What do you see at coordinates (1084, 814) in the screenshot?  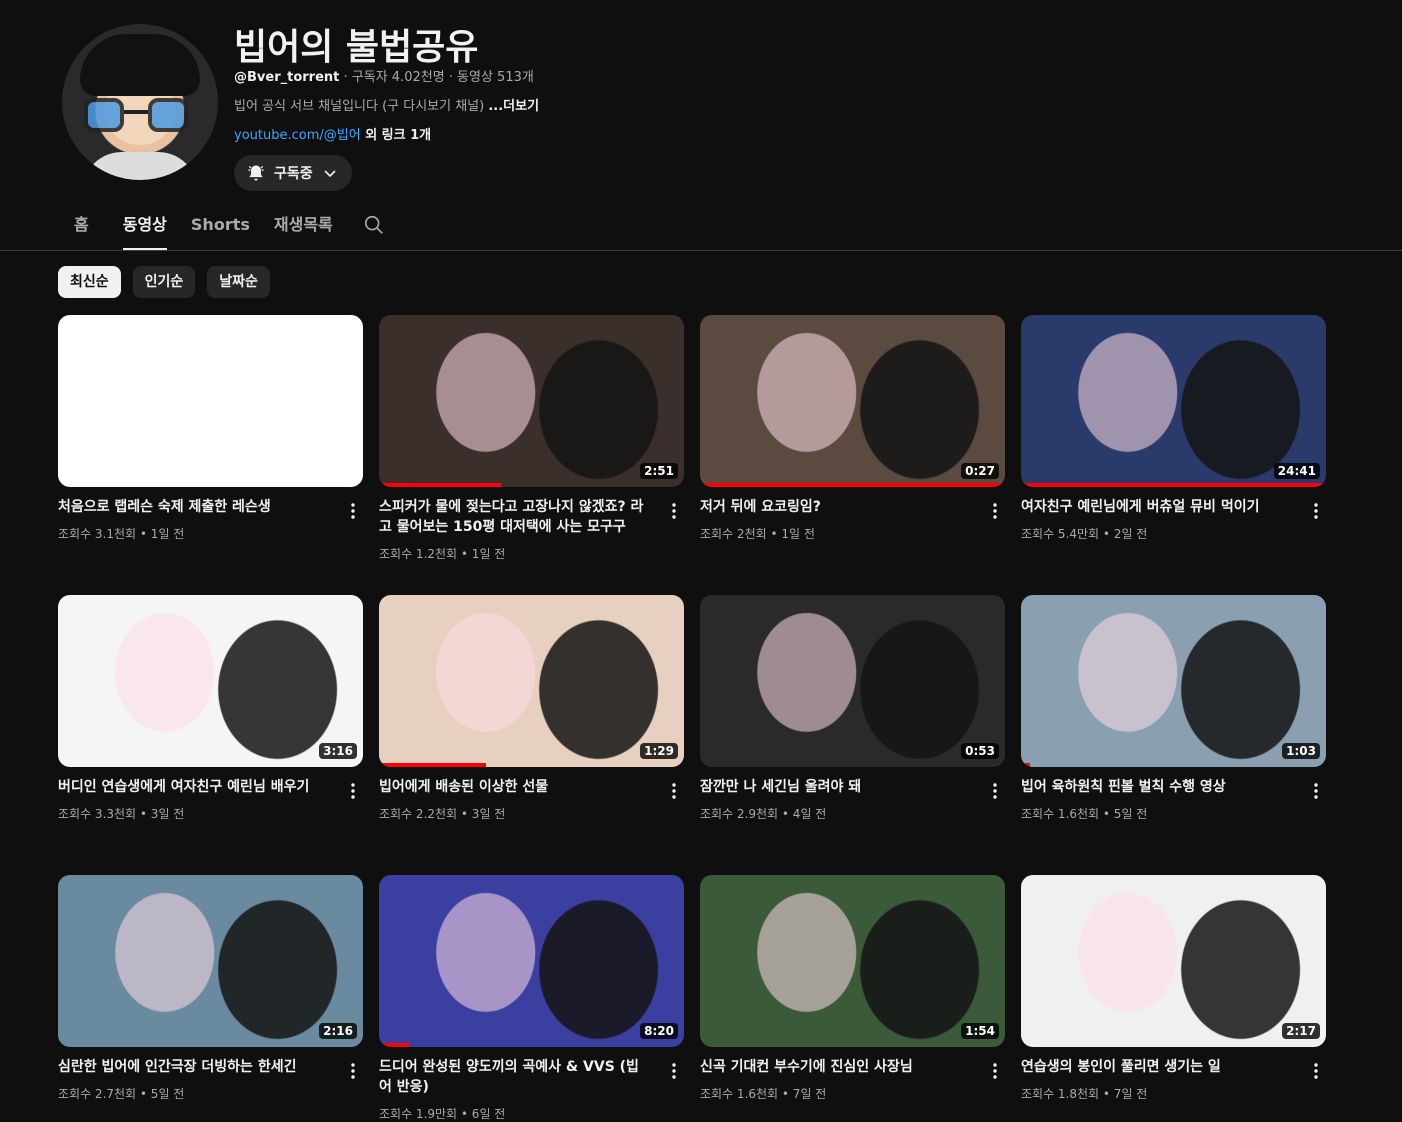 I see `video-meta: 조회수 1.6천회 • 5일 전` at bounding box center [1084, 814].